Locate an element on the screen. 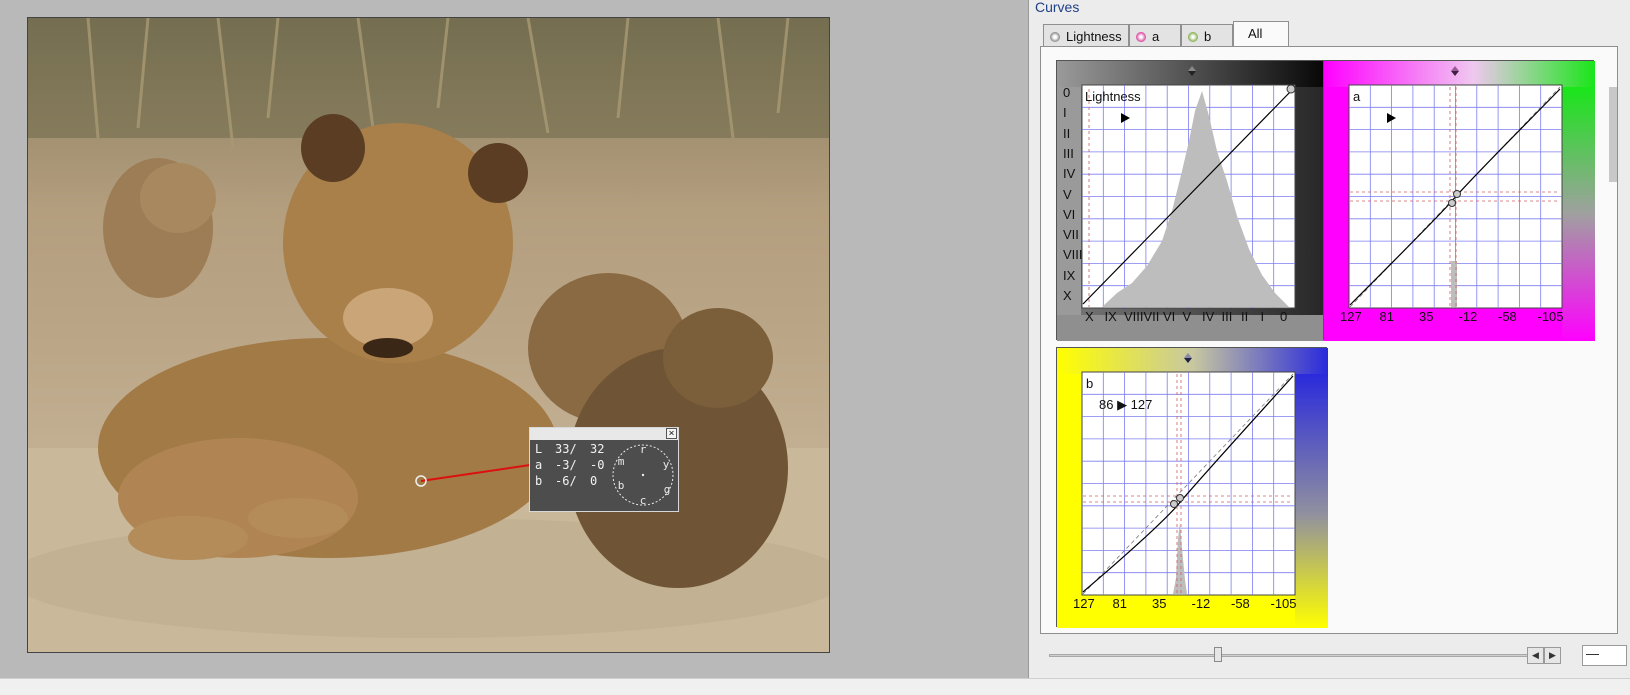 Image resolution: width=1630 pixels, height=695 pixels. probe-row-lightness: L 33/ 32 is located at coordinates (572, 450).